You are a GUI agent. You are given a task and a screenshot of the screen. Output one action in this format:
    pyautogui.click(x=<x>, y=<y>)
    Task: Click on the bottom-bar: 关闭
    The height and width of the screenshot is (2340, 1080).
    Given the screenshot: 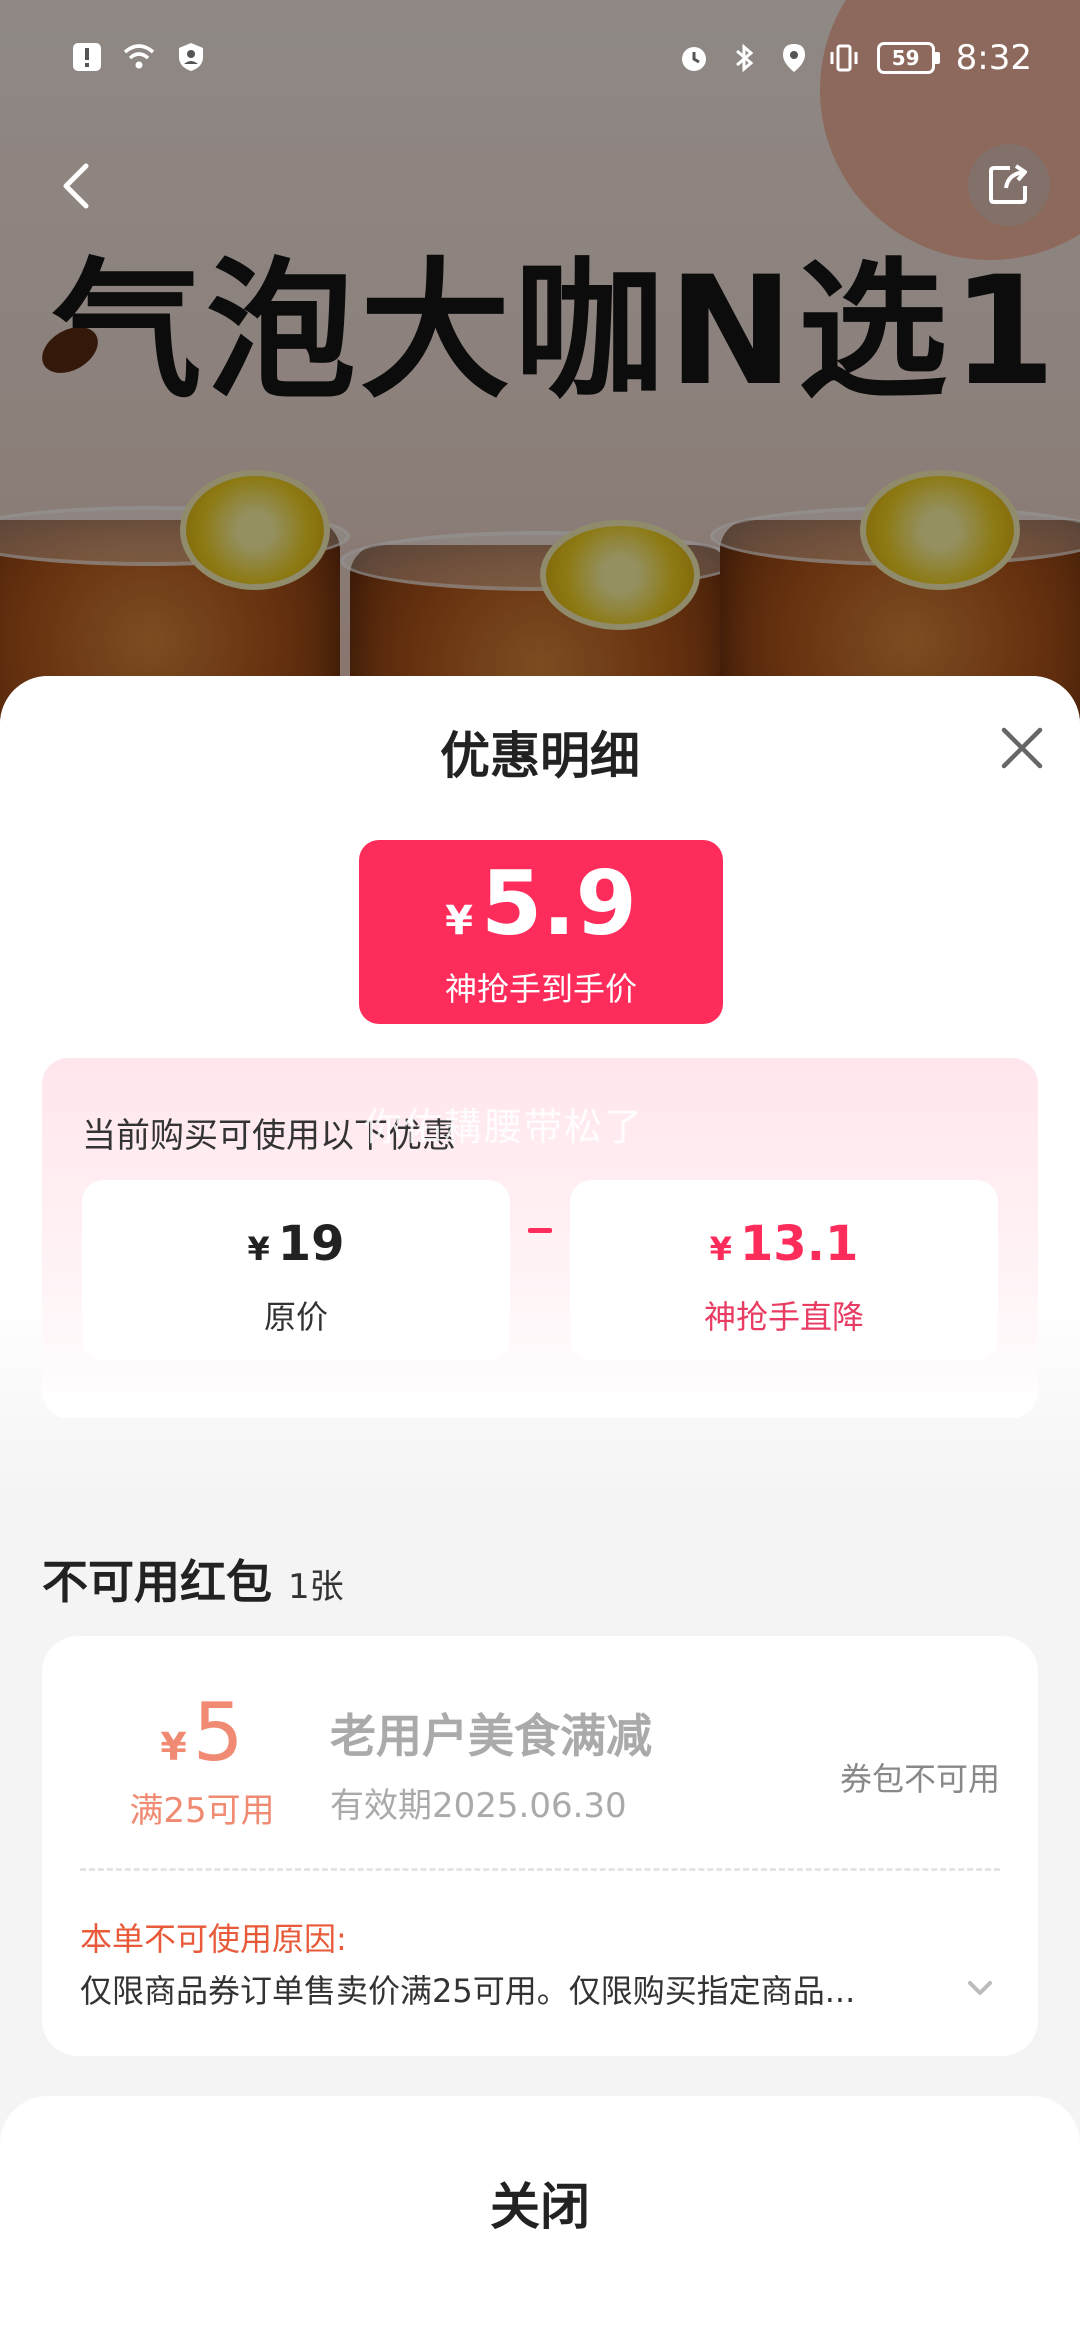 What is the action you would take?
    pyautogui.click(x=540, y=2218)
    